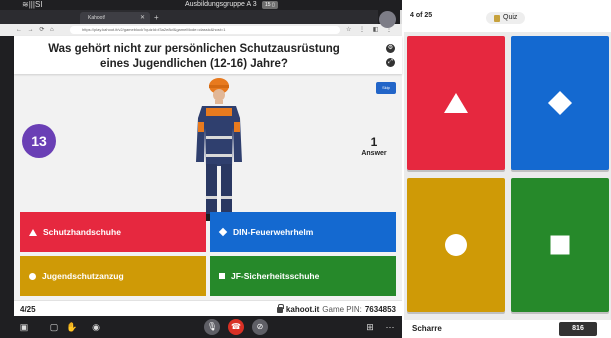 The image size is (611, 338). I want to click on meeting-title: Ausbildungsgruppe A 3, so click(221, 4).